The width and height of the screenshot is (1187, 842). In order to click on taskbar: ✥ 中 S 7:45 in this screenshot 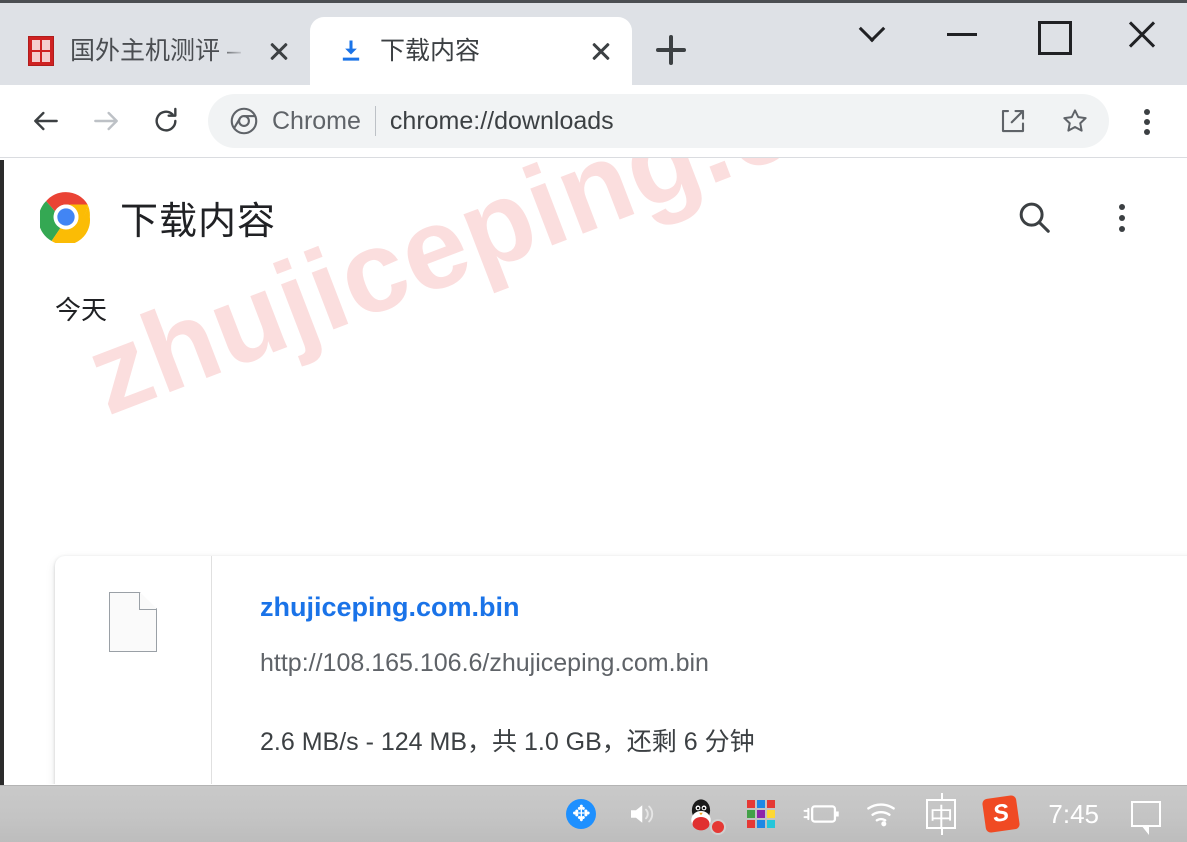, I will do `click(593, 813)`.